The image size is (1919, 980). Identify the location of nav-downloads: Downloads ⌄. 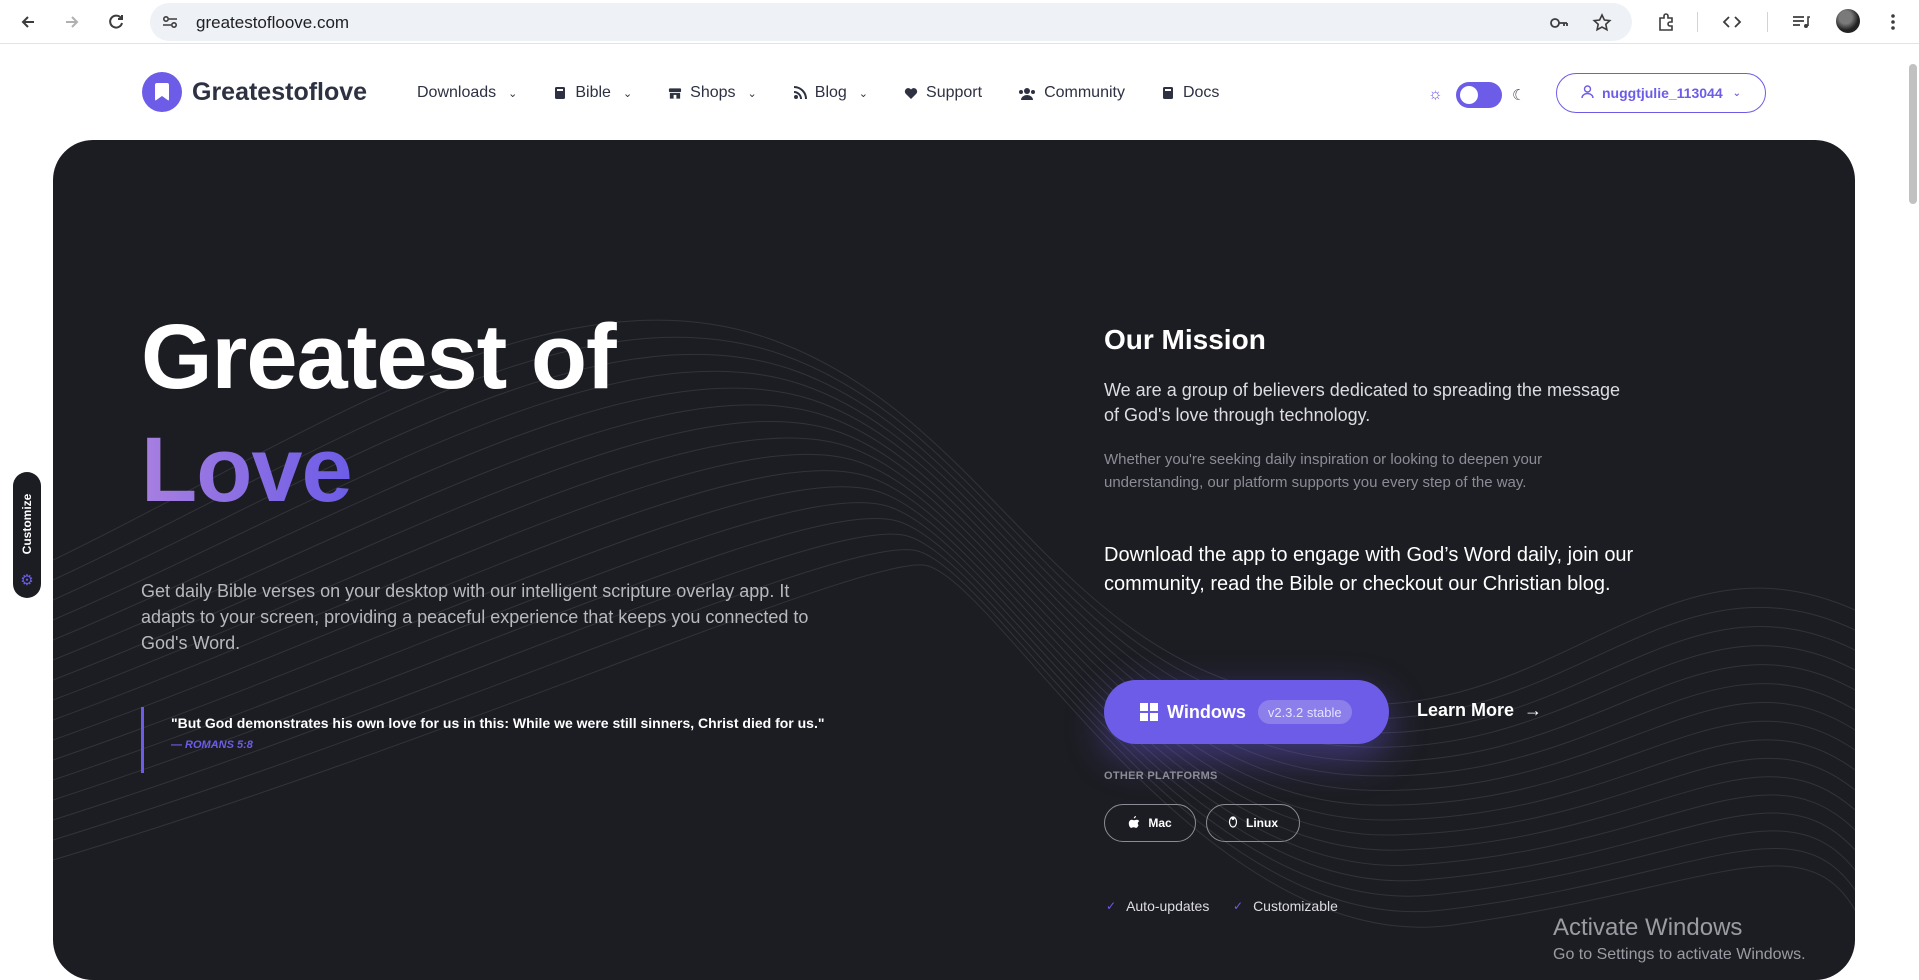
(467, 93).